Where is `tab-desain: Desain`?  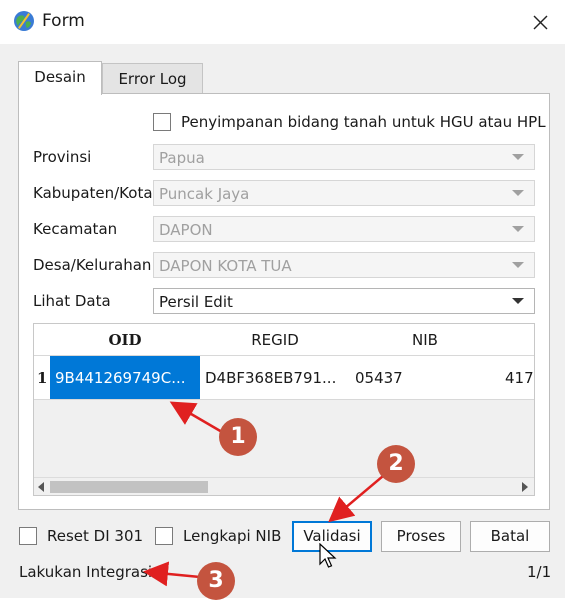
tab-desain: Desain is located at coordinates (60, 78).